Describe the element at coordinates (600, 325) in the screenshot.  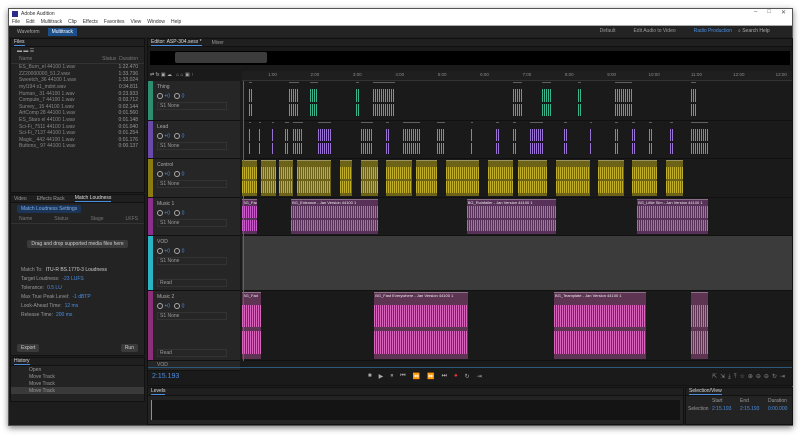
I see `audio-clip: BG_Teamplate - Jan Version 44100 1` at that location.